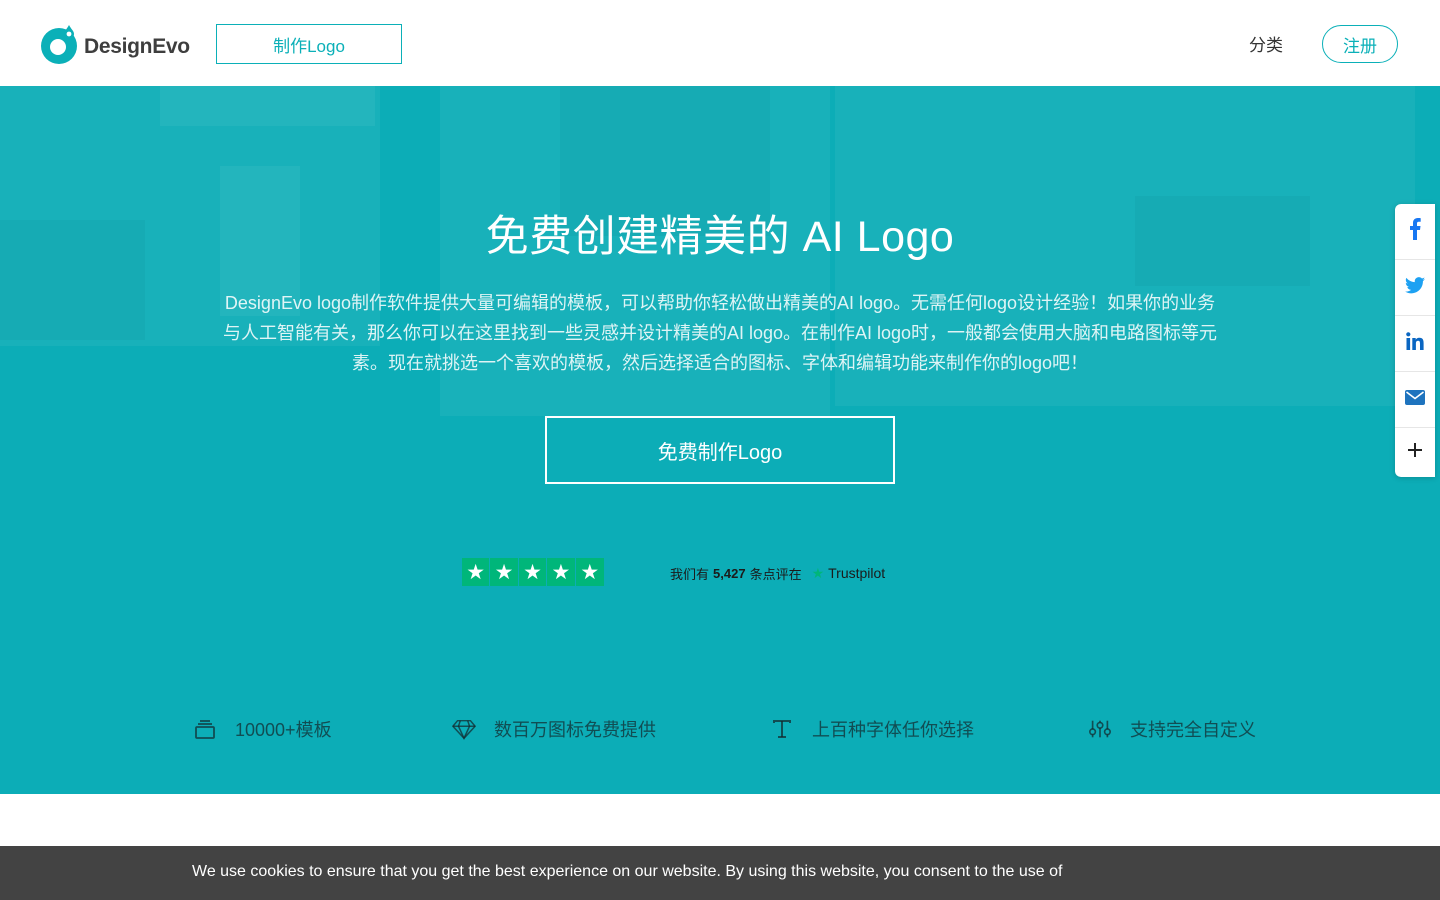  Describe the element at coordinates (782, 729) in the screenshot. I see `font-icon` at that location.